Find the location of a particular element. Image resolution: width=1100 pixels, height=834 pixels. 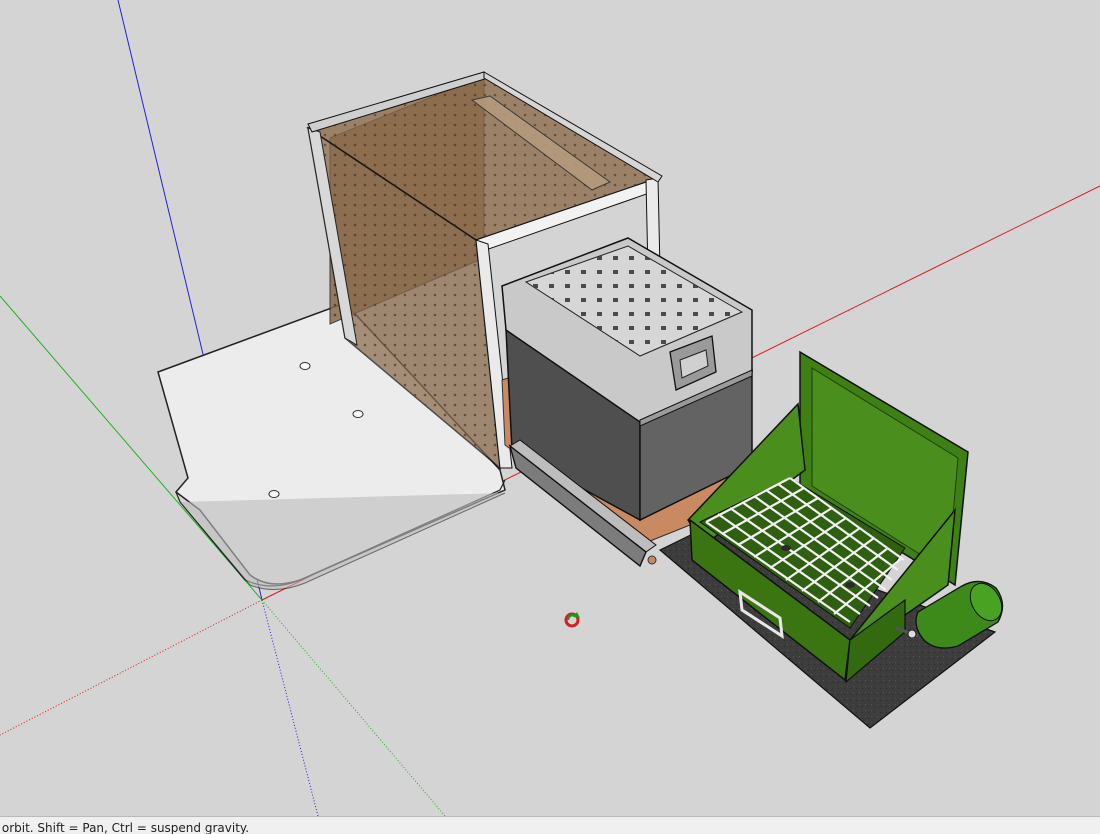

green-axis-negative is located at coordinates (353, 707).